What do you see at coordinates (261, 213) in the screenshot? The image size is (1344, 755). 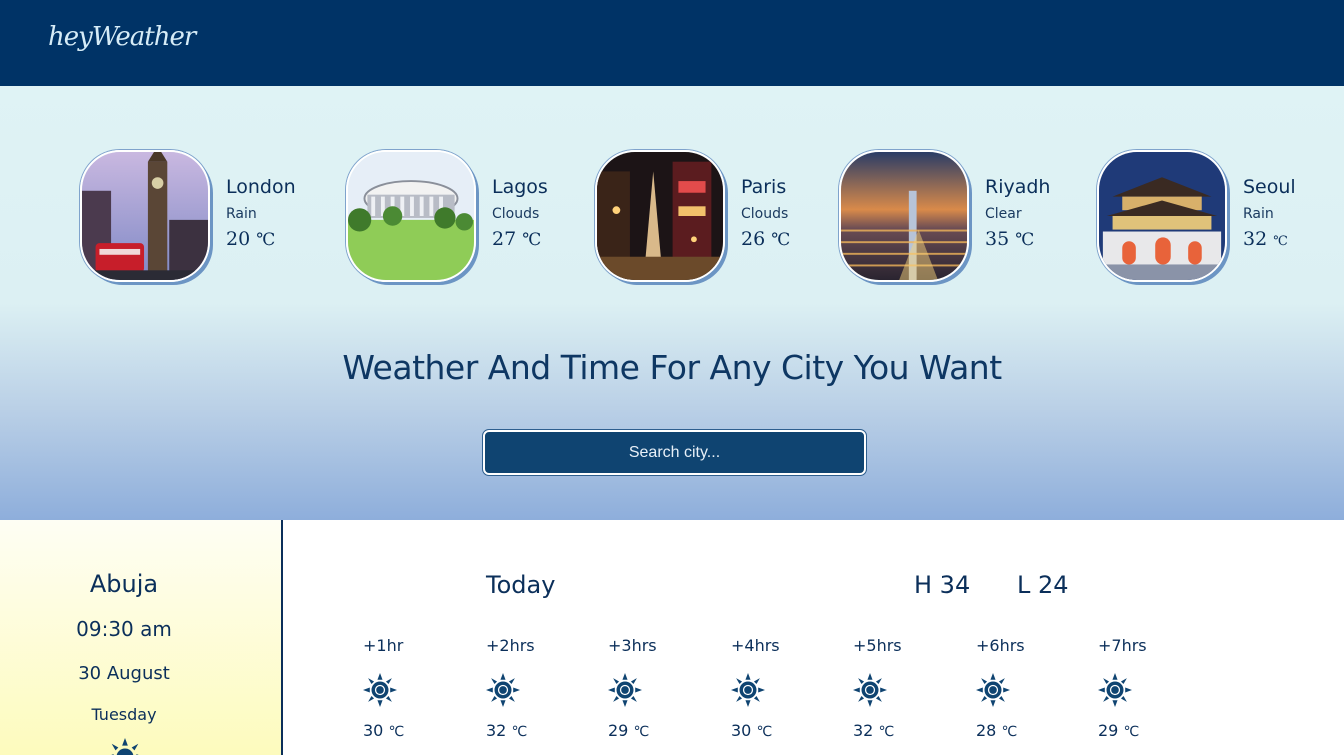 I see `london-info: London Rain 20 ℃` at bounding box center [261, 213].